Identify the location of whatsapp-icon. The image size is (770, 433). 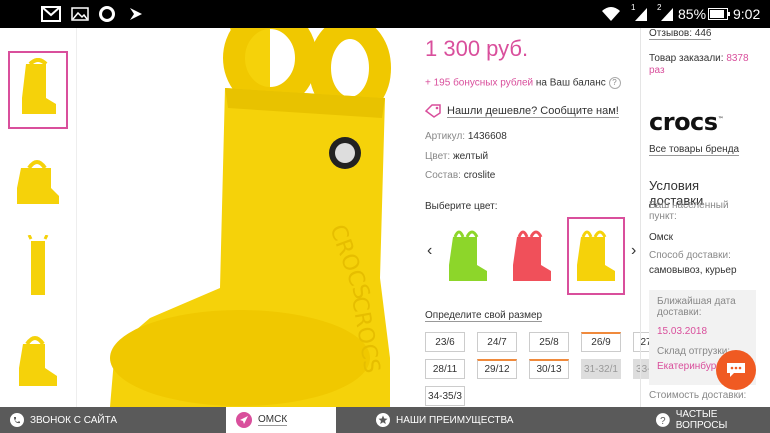
(107, 14).